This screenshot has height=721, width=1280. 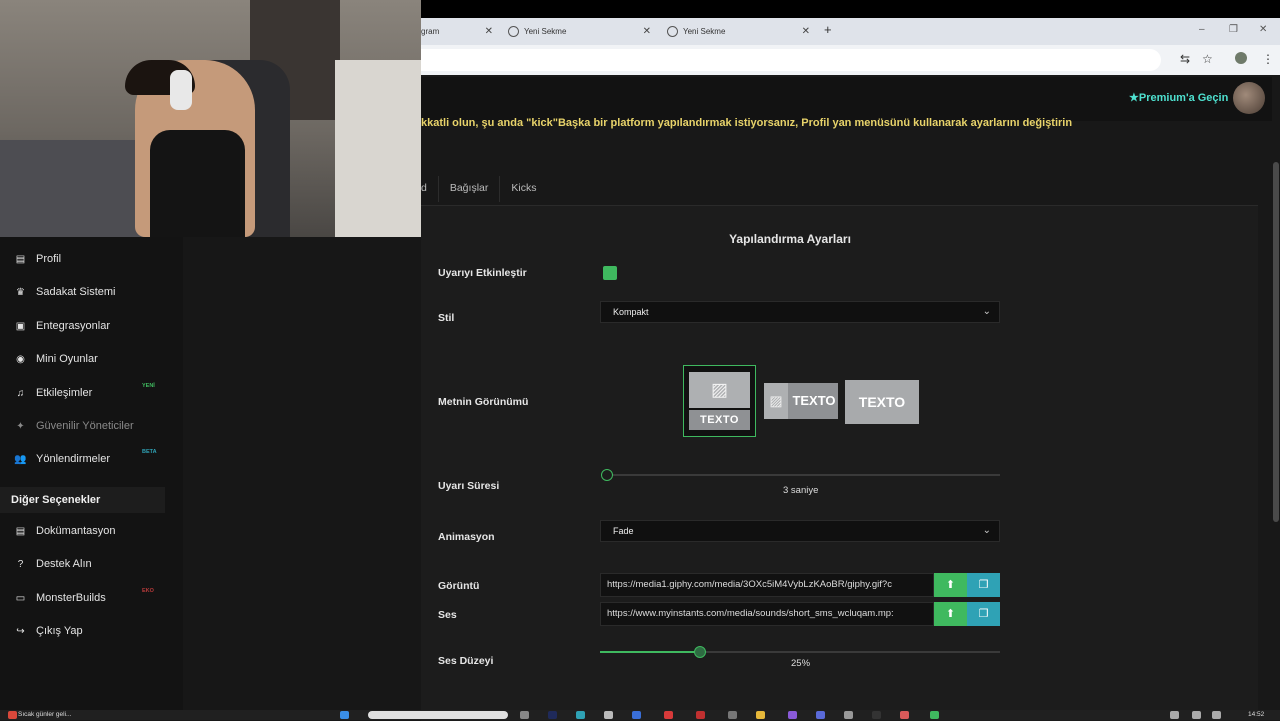 I want to click on sidebar-item-yönlendirmeler: 👥 Yönlendirmeler, so click(x=62, y=459).